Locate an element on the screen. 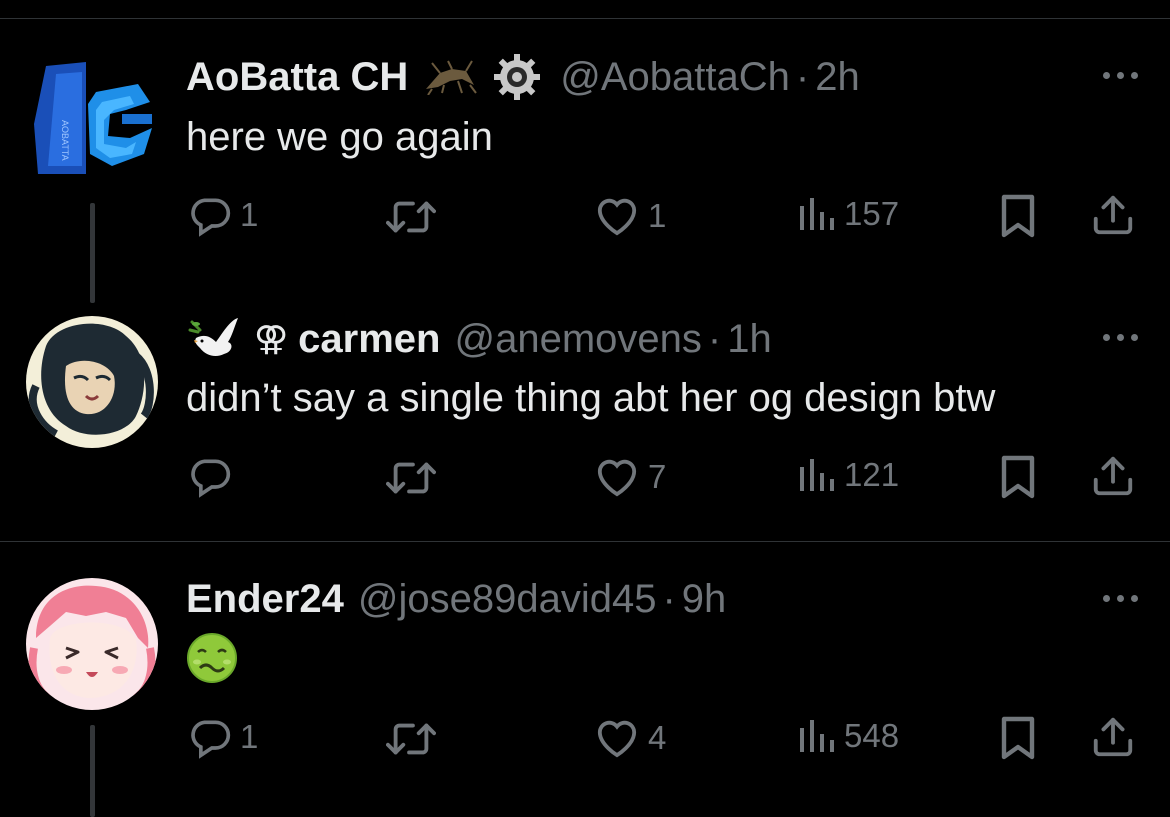 Image resolution: width=1170 pixels, height=817 pixels. gear-icon is located at coordinates (517, 77).